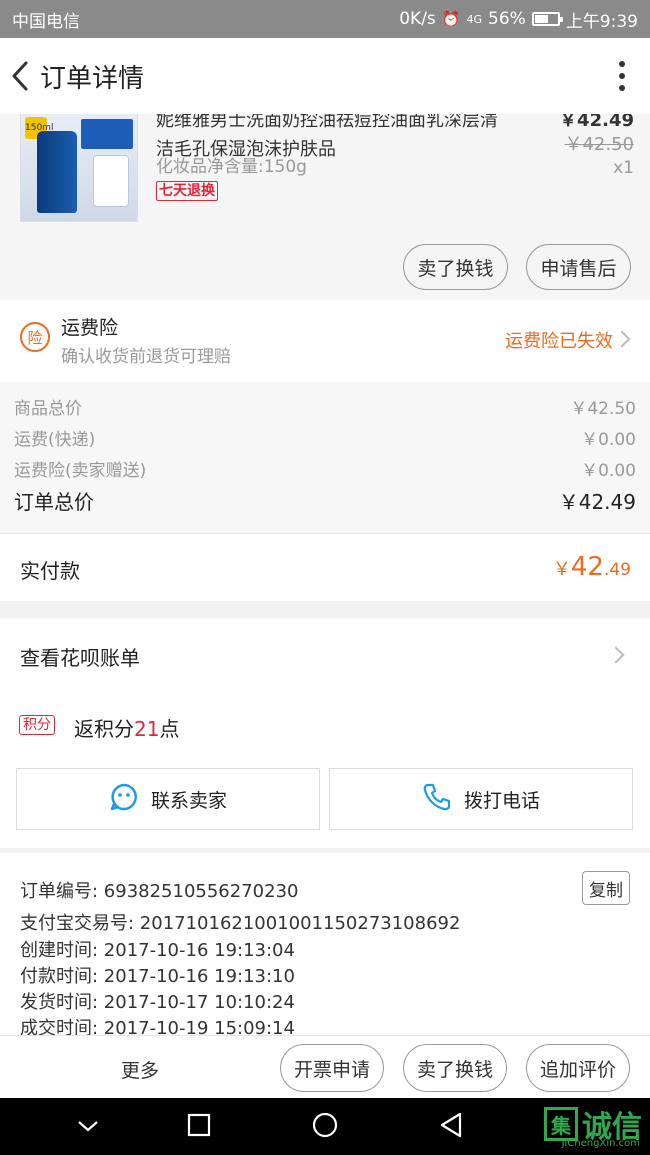  Describe the element at coordinates (55, 440) in the screenshot. I see `price-row-label: 运费(快递)` at that location.